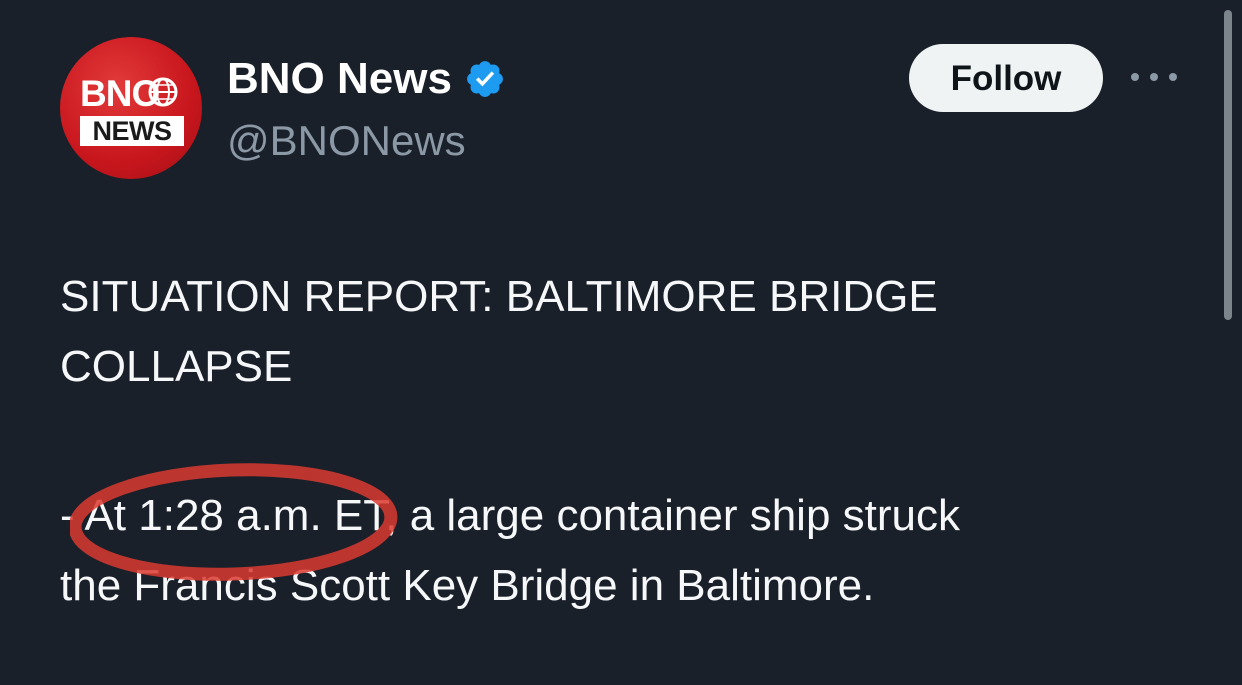 Image resolution: width=1242 pixels, height=685 pixels. I want to click on author-handle: @BNONews, so click(346, 141).